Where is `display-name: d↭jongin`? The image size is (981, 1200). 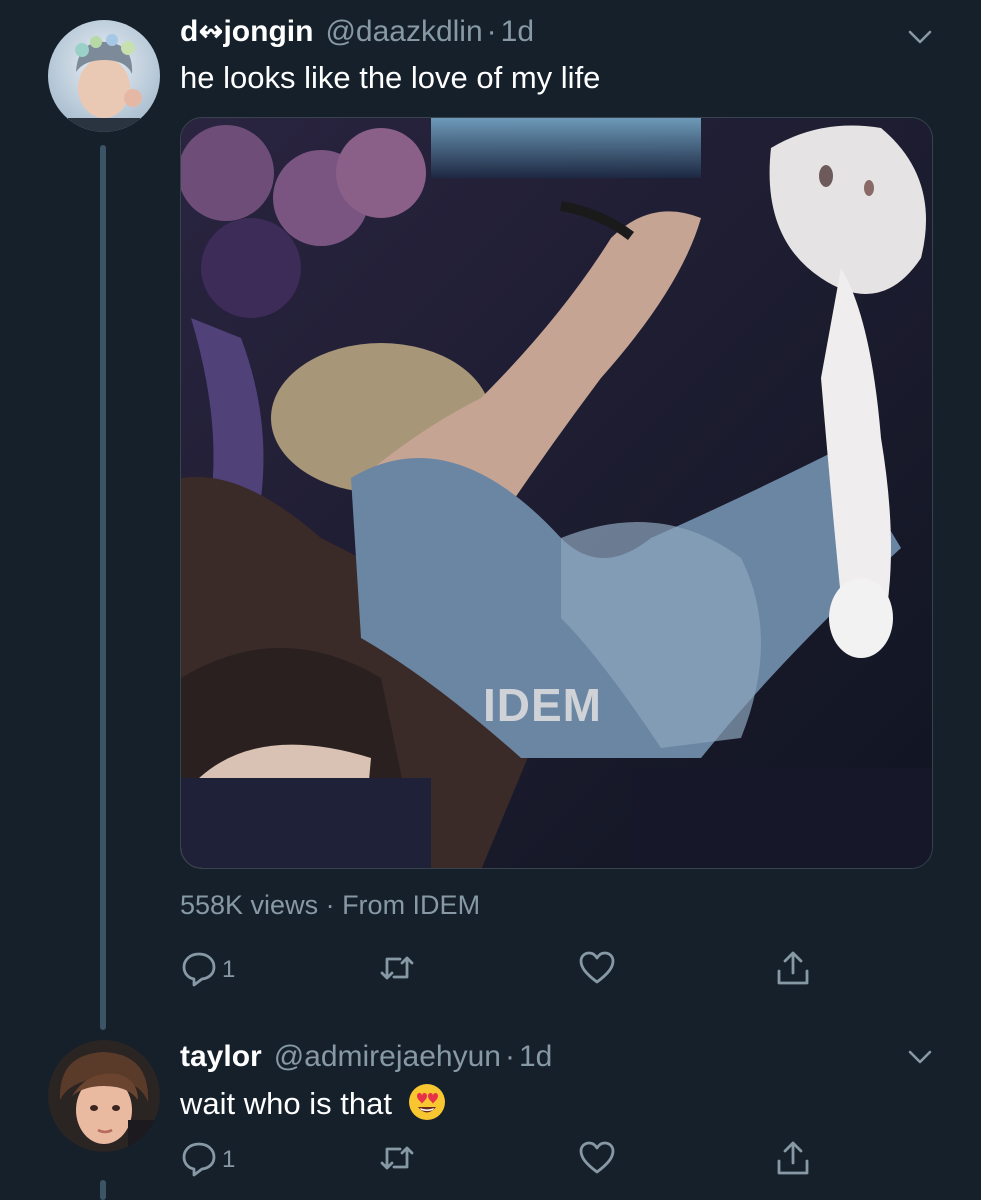
display-name: d↭jongin is located at coordinates (246, 31).